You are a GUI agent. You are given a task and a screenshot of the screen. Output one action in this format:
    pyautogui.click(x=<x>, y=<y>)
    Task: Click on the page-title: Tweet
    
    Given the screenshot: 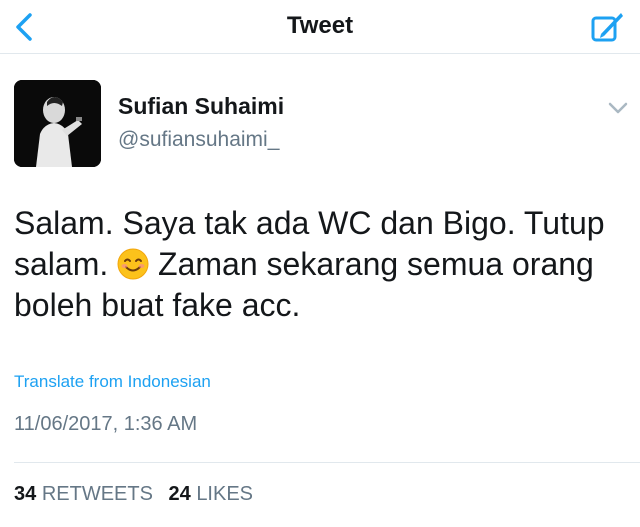 What is the action you would take?
    pyautogui.click(x=320, y=25)
    